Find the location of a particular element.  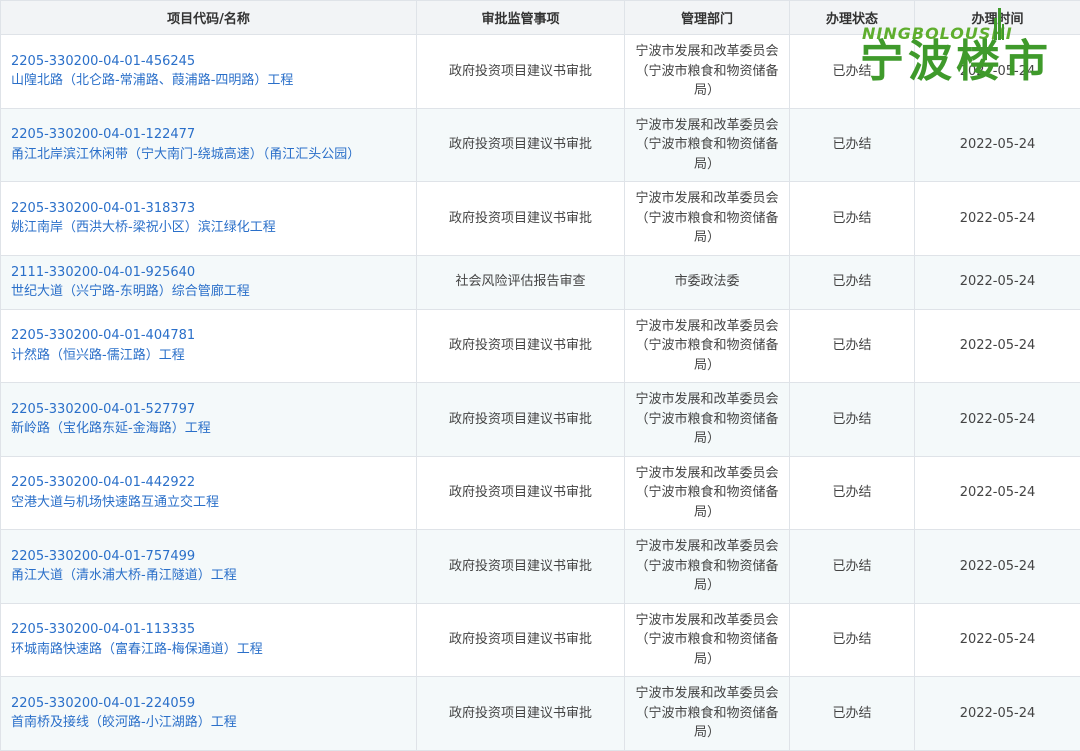

table-header-row: 项目代码/名称 审批监管事项 管理部门 办理状态 办理时间 is located at coordinates (540, 18).